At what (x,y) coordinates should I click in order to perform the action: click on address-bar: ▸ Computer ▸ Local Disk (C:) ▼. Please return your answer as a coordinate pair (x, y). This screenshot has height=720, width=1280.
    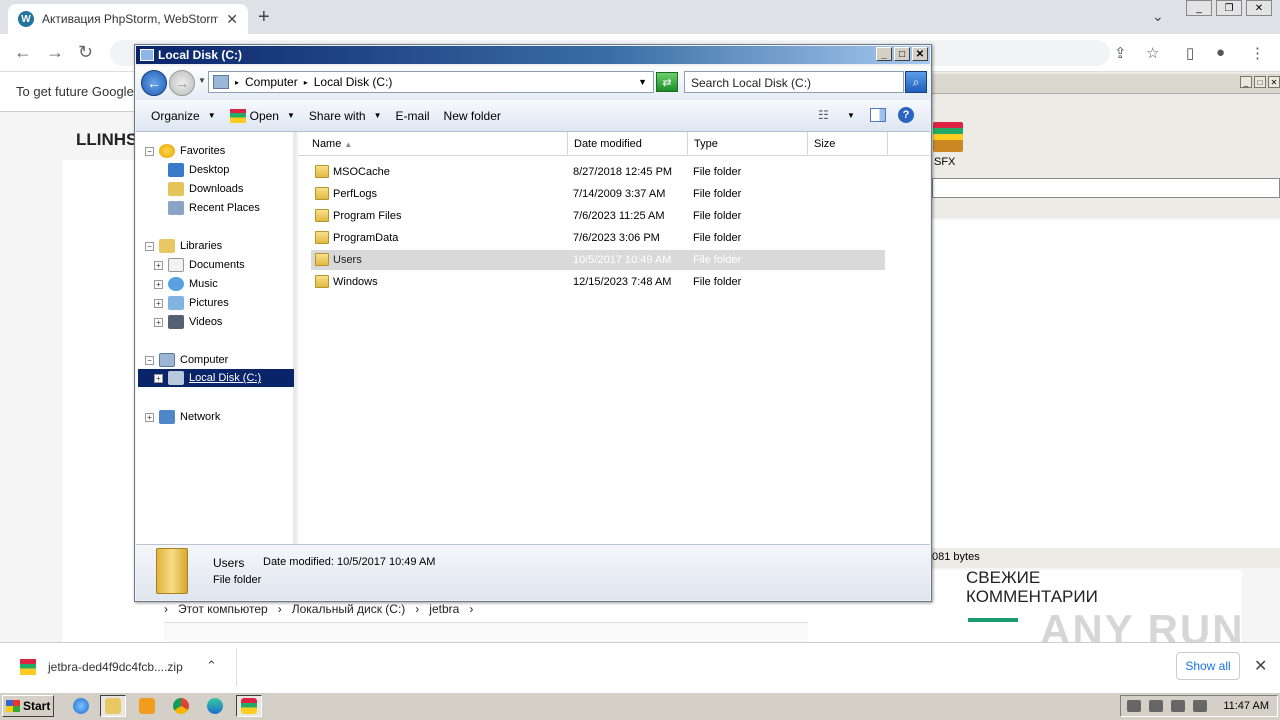
    Looking at the image, I should click on (431, 82).